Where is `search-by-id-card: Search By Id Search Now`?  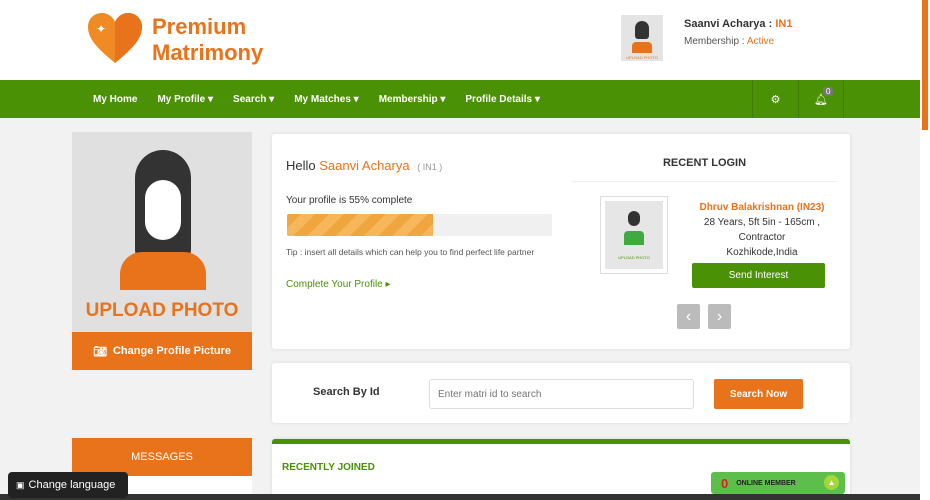 search-by-id-card: Search By Id Search Now is located at coordinates (561, 393).